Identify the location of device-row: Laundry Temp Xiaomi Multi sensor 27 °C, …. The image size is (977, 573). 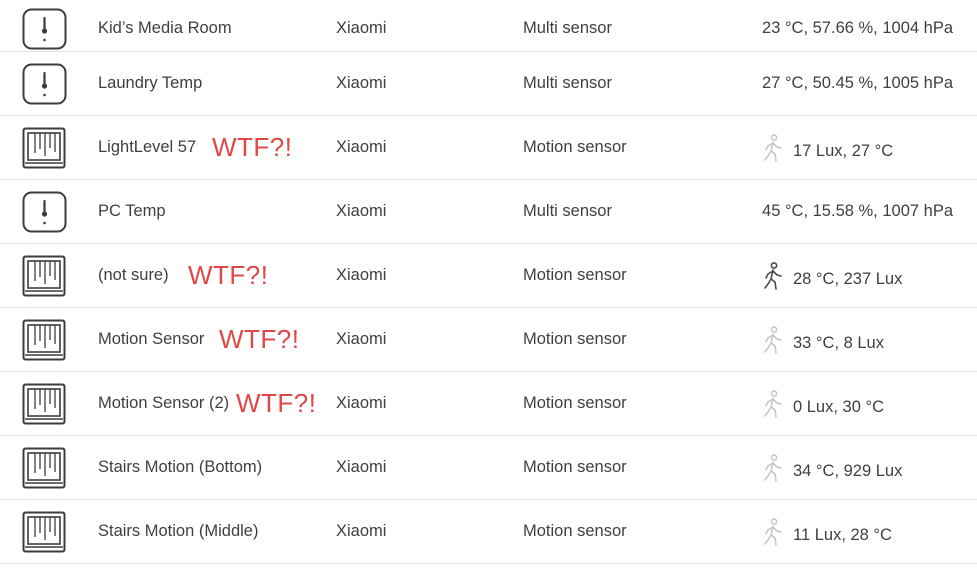
(488, 84).